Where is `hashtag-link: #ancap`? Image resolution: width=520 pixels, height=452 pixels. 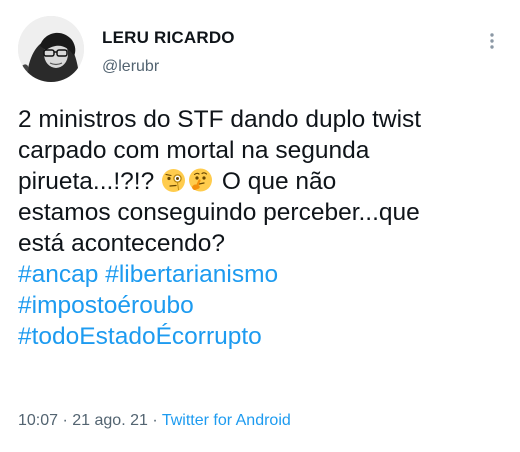
hashtag-link: #ancap is located at coordinates (58, 274).